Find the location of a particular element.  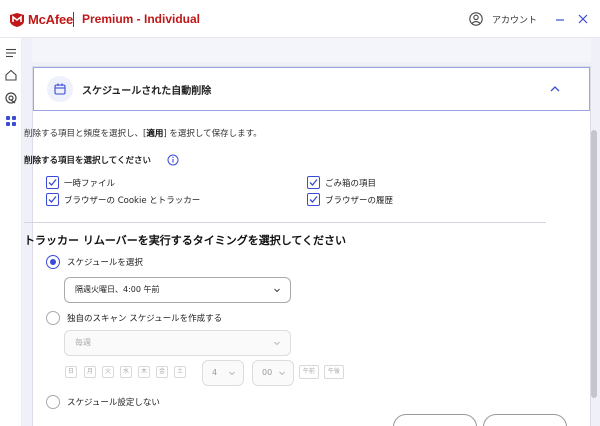

close-icon is located at coordinates (583, 19).